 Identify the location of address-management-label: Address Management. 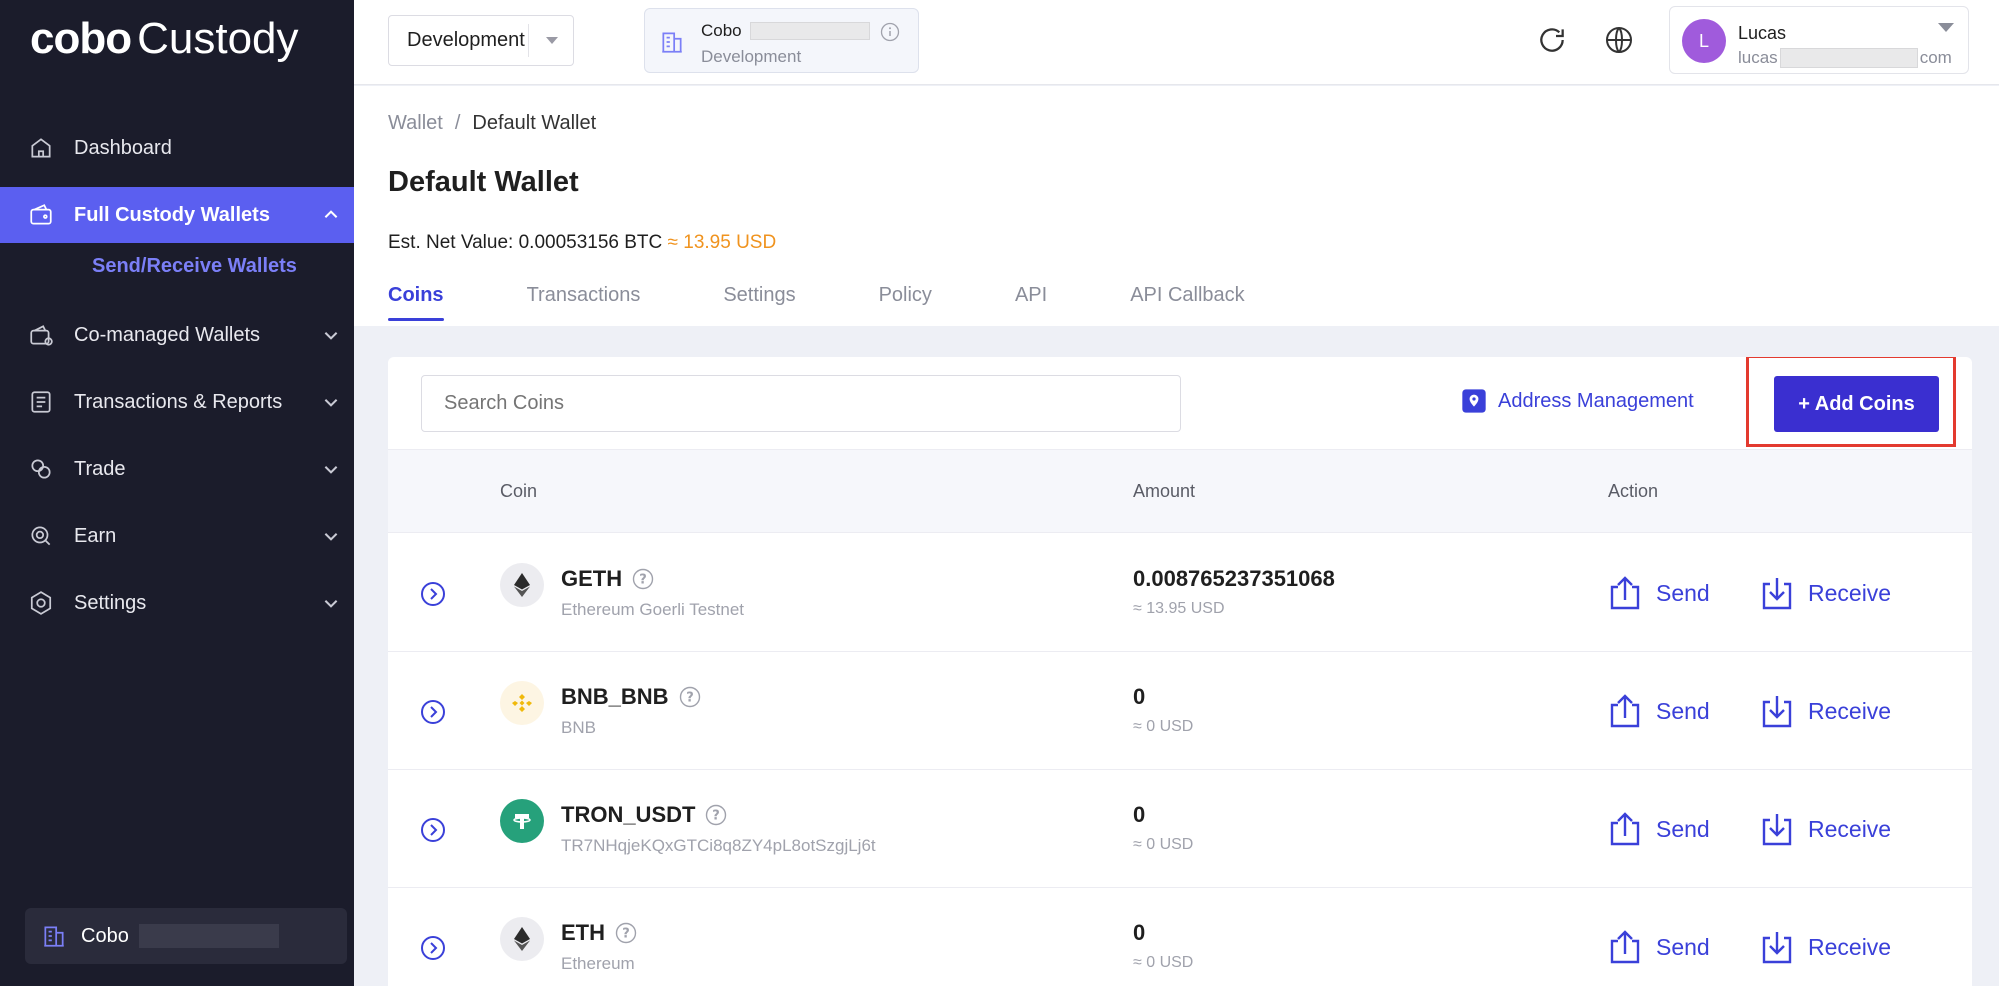
(1596, 400).